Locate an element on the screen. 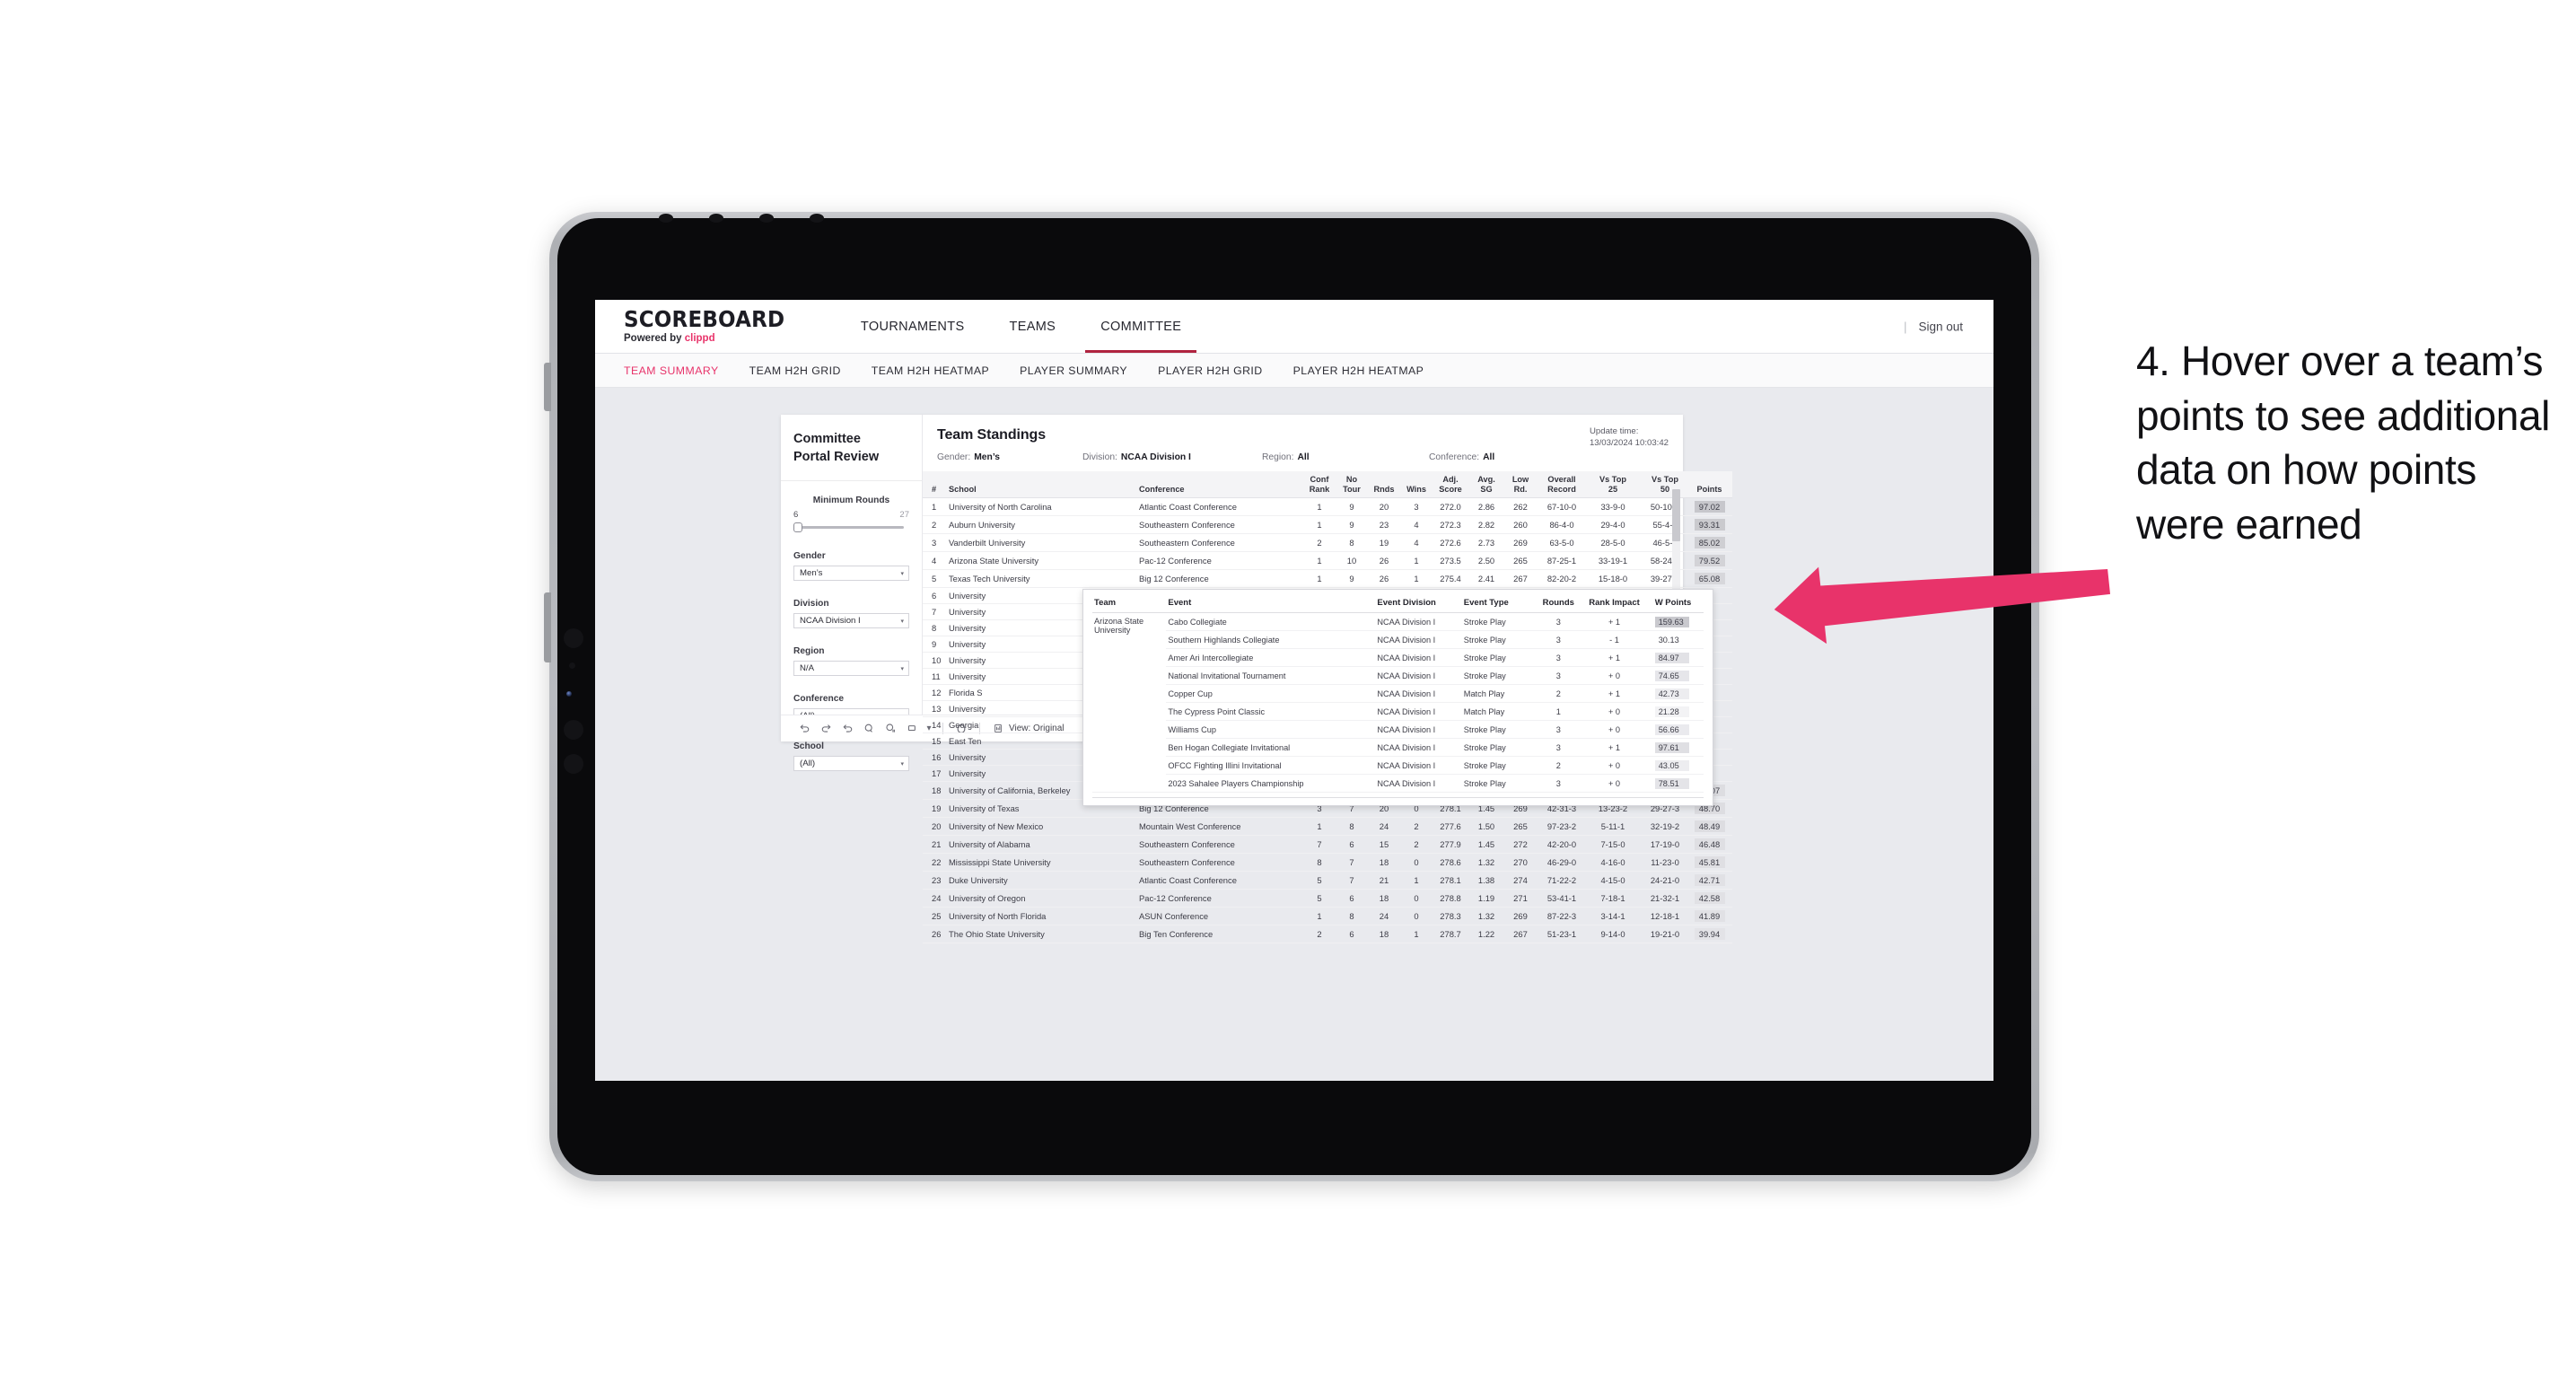 This screenshot has height=1386, width=2576. brand-logo: SCOREBOARD Powered by clippd is located at coordinates (716, 326).